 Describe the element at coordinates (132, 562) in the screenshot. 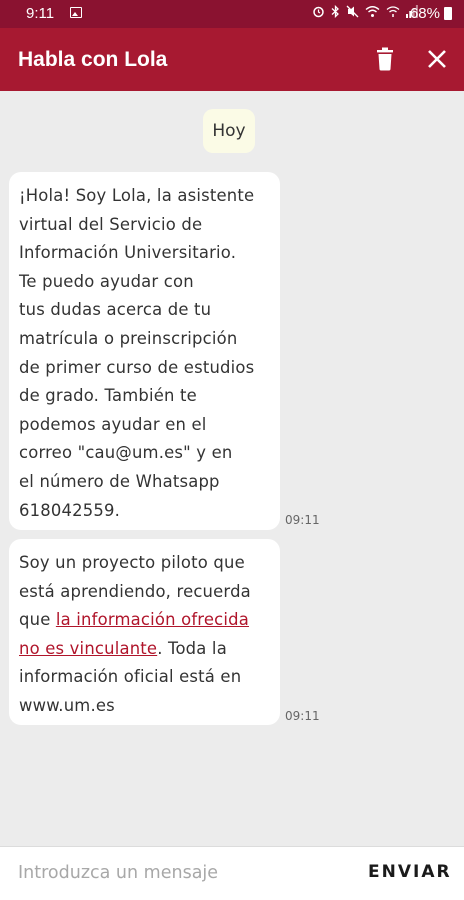

I see `message-line: Soy un proyecto piloto que` at that location.